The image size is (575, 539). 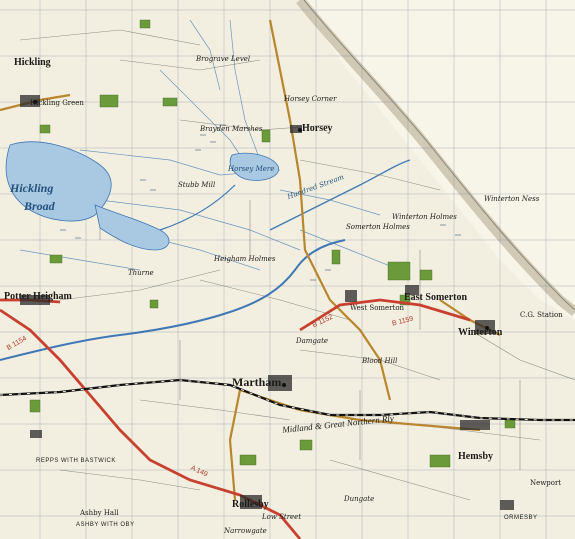 What do you see at coordinates (223, 59) in the screenshot?
I see `label-brograve-level: Brograve Level` at bounding box center [223, 59].